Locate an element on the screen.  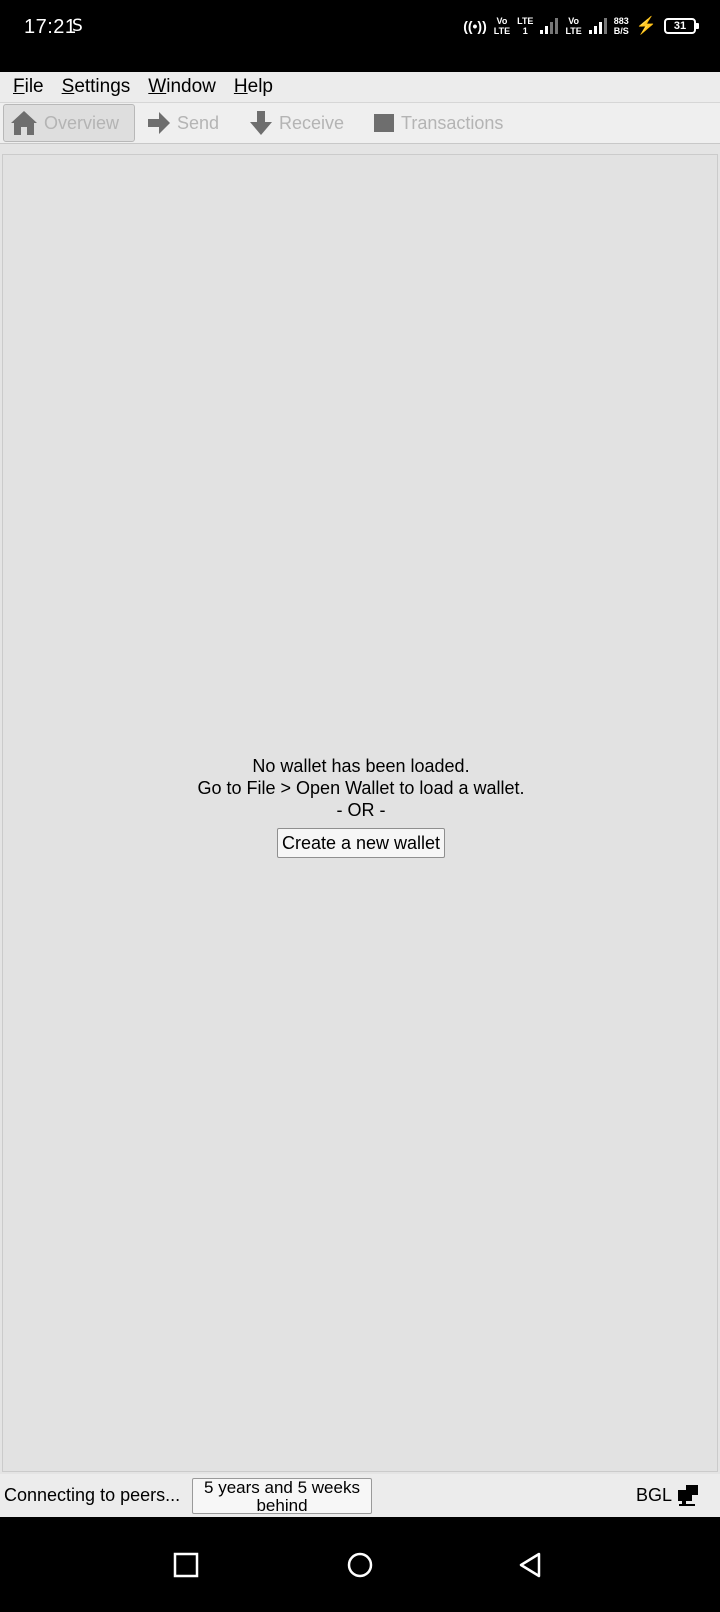
back-button is located at coordinates (530, 1565).